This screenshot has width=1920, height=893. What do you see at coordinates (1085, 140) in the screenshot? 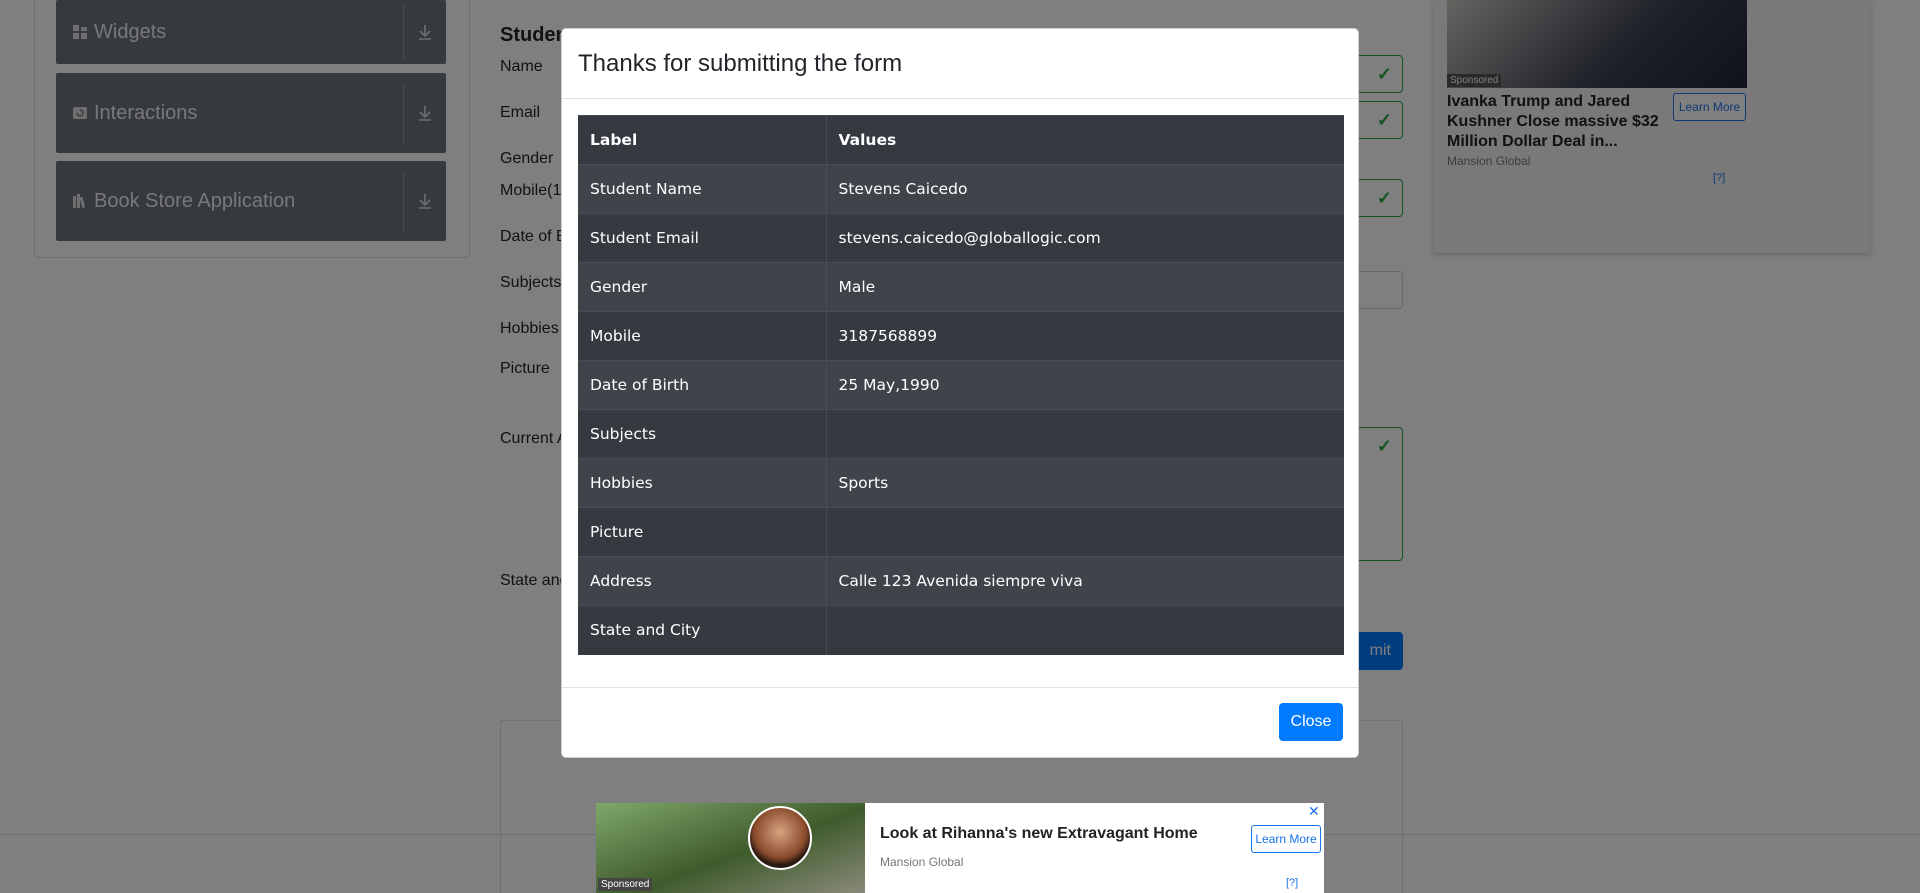
I see `column-header-values: Values` at bounding box center [1085, 140].